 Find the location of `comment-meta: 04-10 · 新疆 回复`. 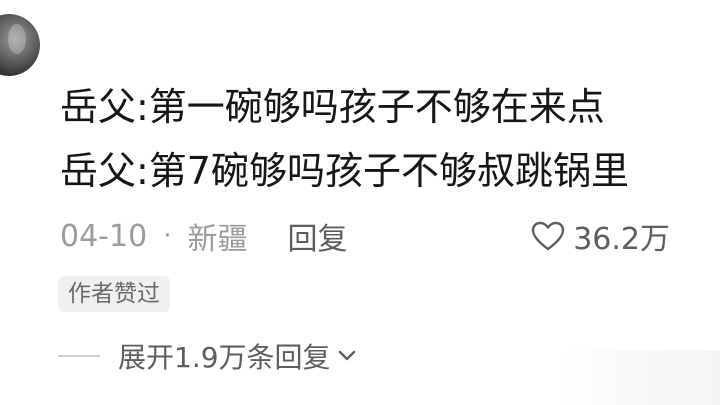

comment-meta: 04-10 · 新疆 回复 is located at coordinates (203, 236).